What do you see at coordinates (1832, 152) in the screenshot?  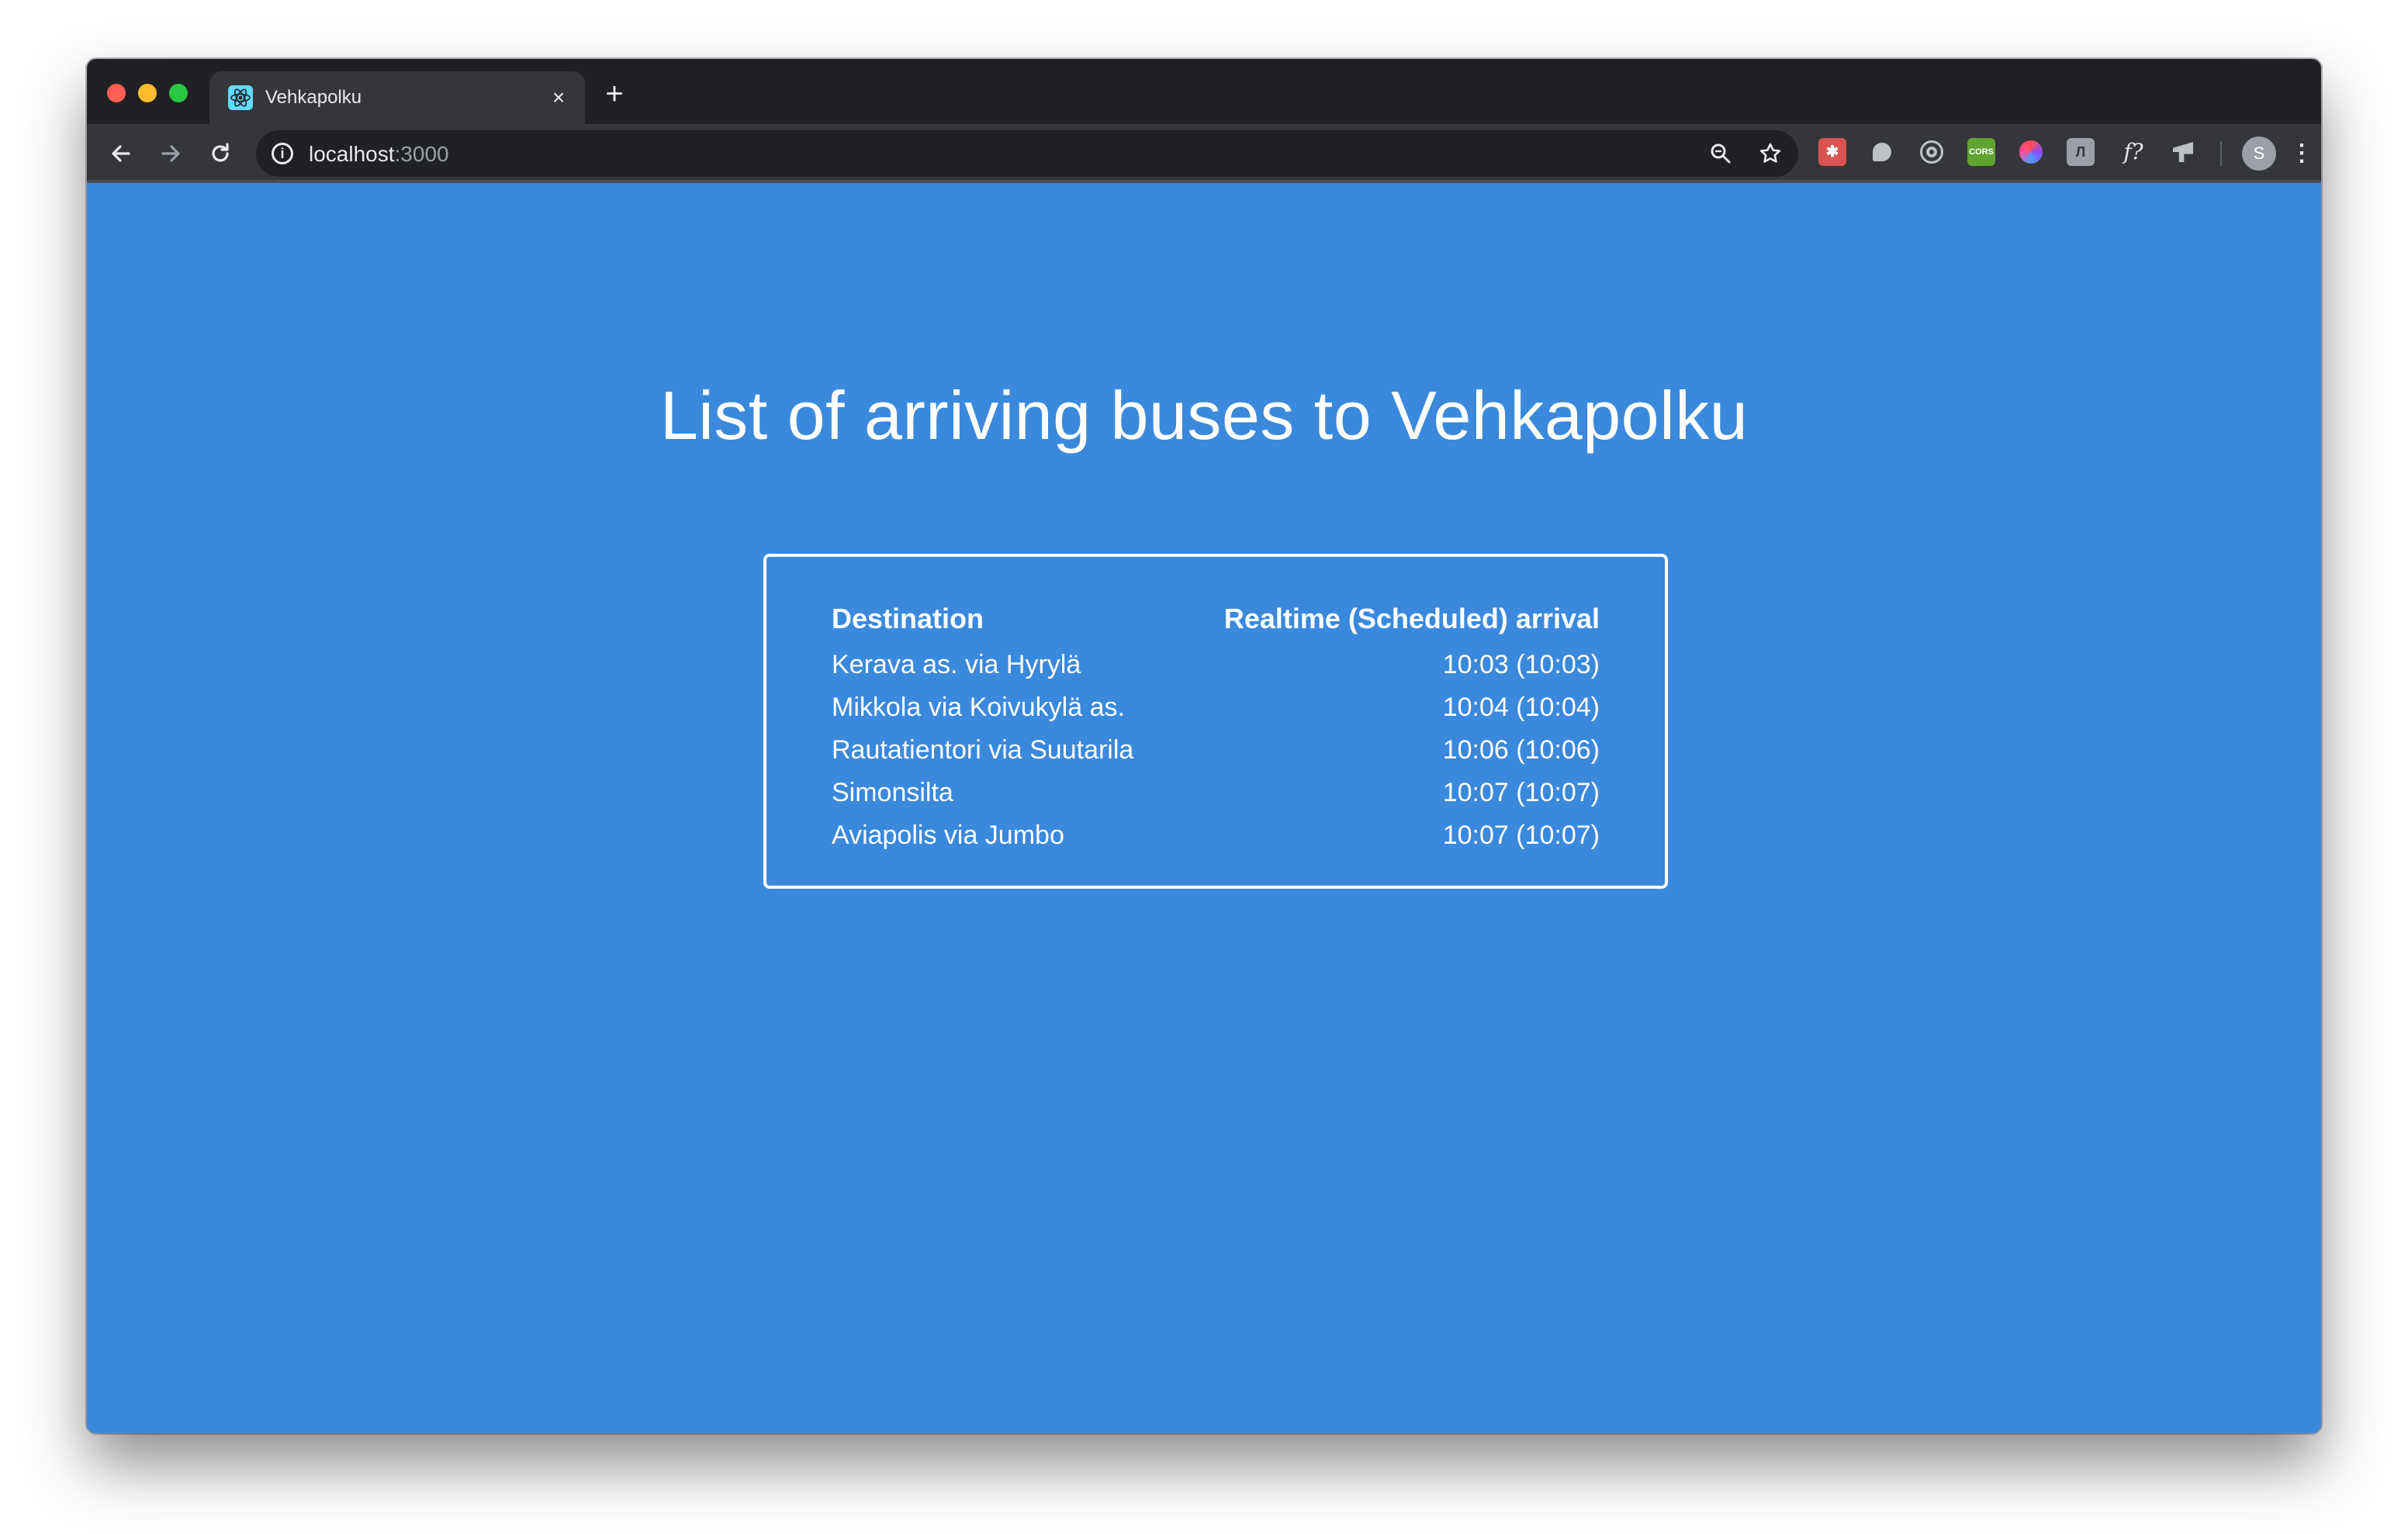 I see `extension-1-icon: ✱` at bounding box center [1832, 152].